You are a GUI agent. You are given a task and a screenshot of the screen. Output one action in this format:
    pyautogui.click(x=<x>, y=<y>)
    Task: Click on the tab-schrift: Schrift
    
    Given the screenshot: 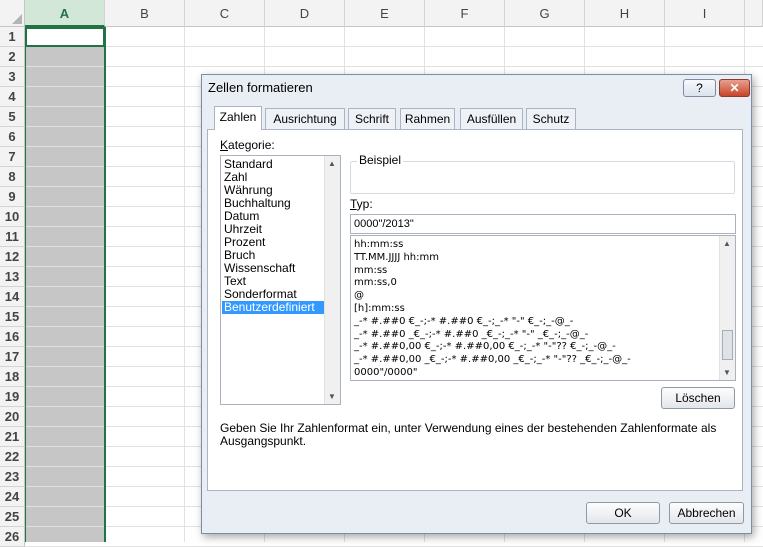 What is the action you would take?
    pyautogui.click(x=372, y=118)
    